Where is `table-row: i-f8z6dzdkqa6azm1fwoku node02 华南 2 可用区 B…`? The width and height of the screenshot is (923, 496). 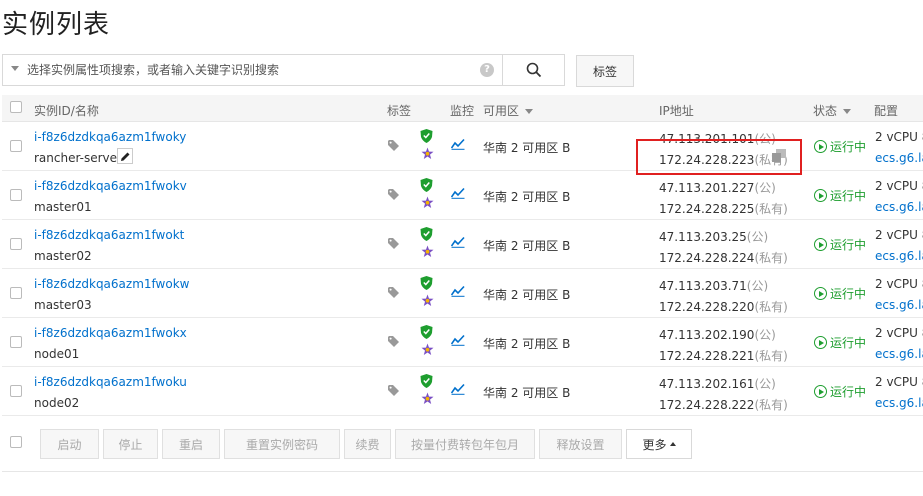
table-row: i-f8z6dzdkqa6azm1fwoku node02 华南 2 可用区 B… is located at coordinates (462, 391).